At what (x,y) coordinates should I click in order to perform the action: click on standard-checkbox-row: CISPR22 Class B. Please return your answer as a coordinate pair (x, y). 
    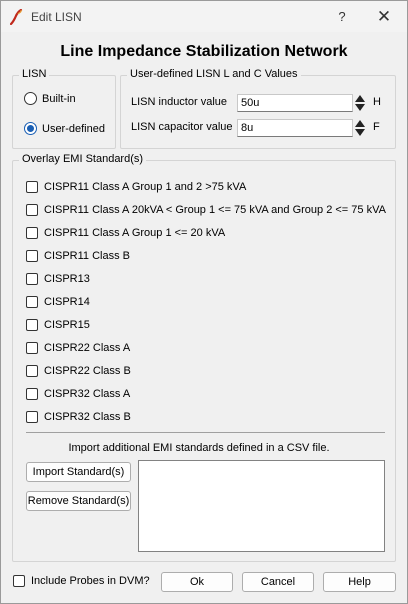
    Looking at the image, I should click on (78, 371).